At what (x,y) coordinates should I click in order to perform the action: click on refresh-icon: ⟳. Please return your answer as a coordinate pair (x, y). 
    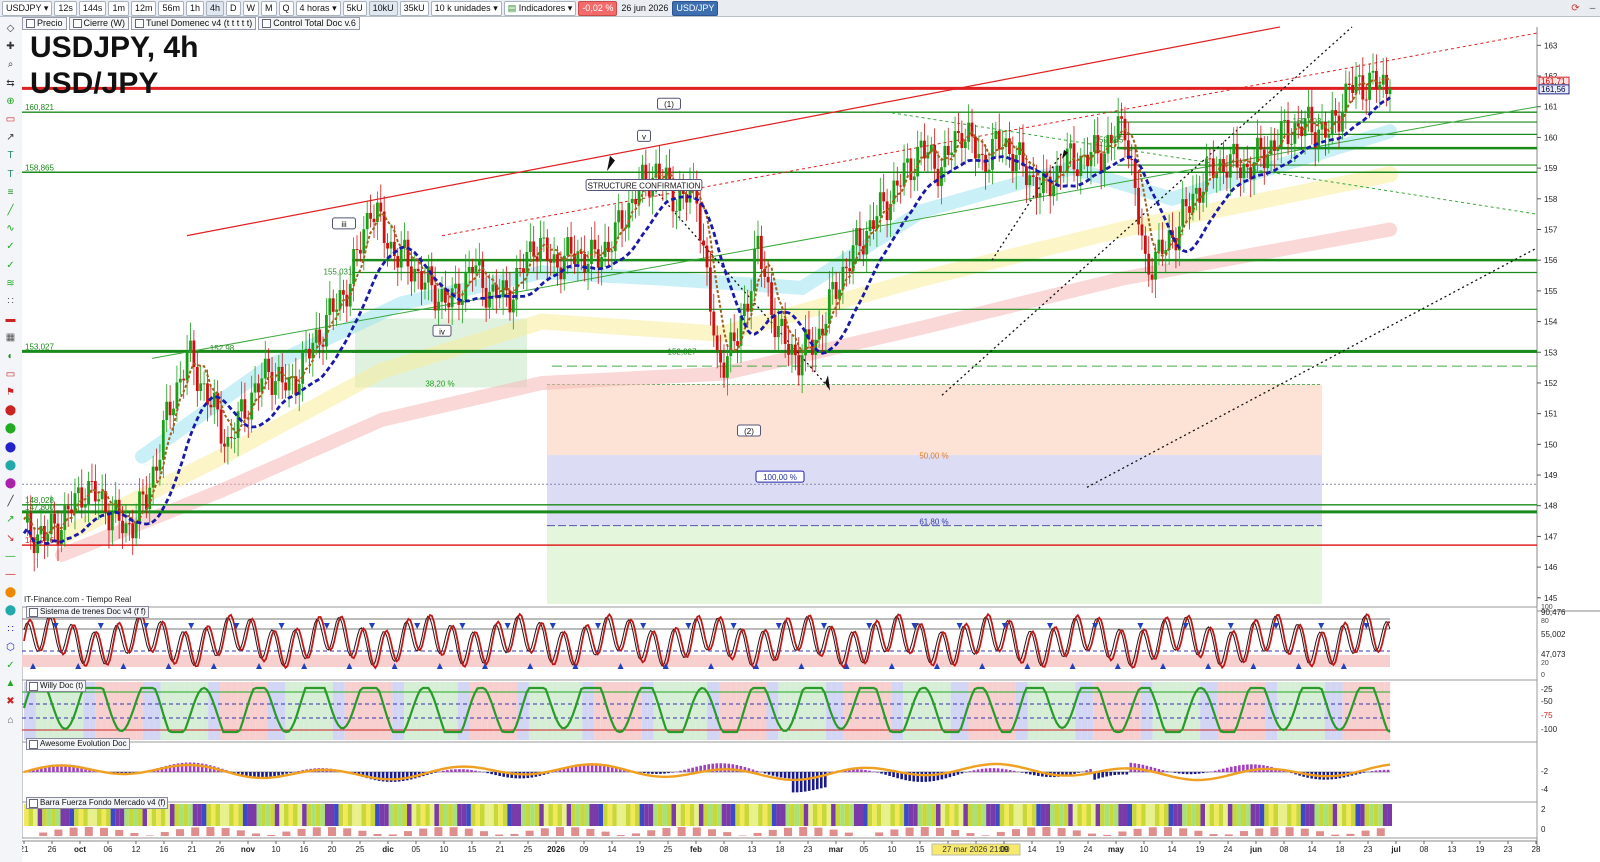
    Looking at the image, I should click on (1575, 8).